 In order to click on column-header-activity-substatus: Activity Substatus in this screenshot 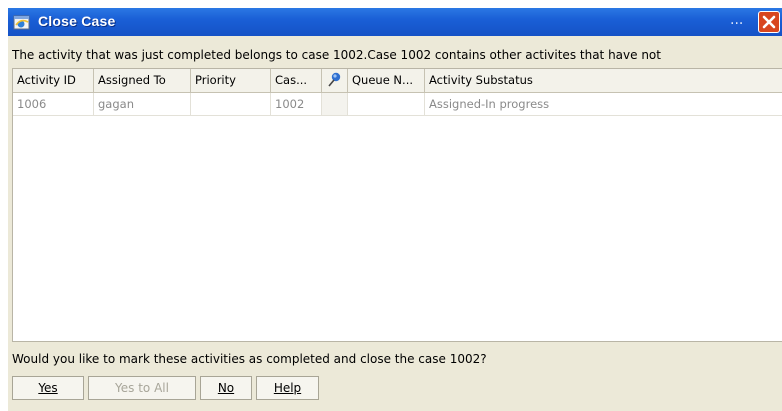, I will do `click(603, 80)`.